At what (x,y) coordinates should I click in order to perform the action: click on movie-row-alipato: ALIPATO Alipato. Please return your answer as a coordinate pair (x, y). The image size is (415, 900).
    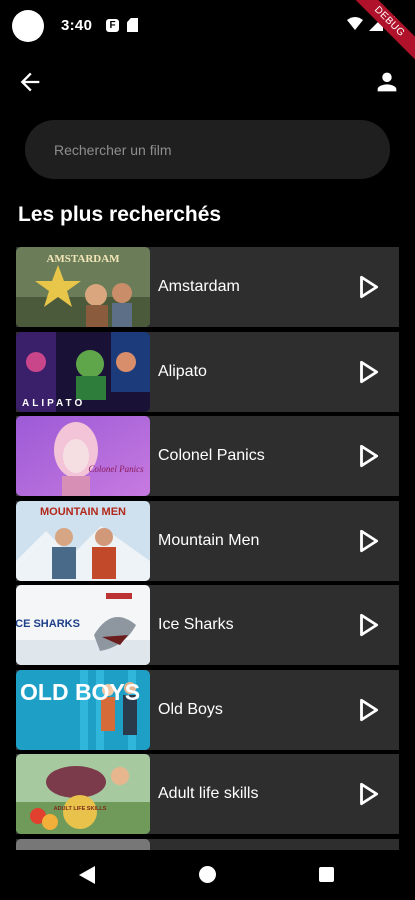
    Looking at the image, I should click on (207, 371).